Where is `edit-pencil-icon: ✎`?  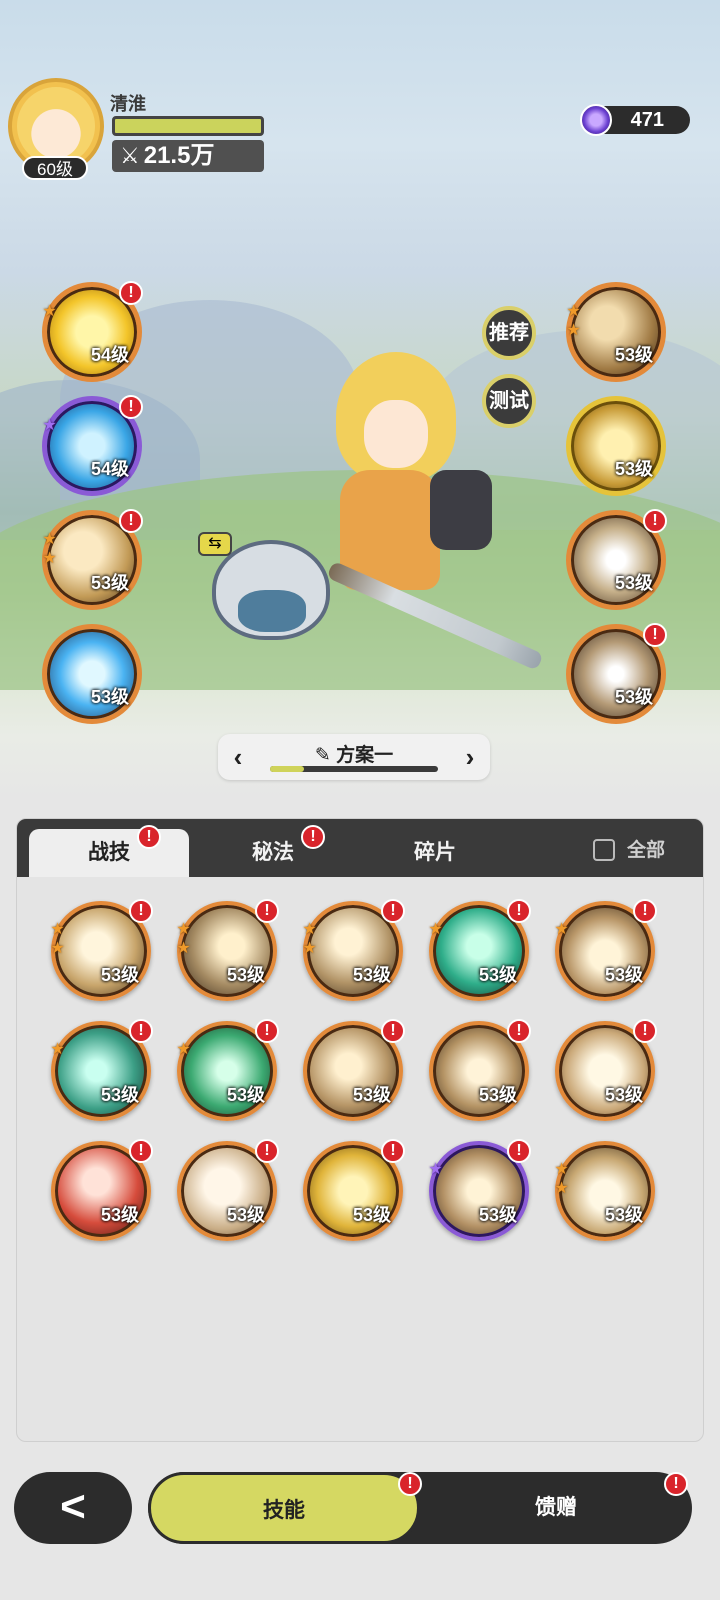 edit-pencil-icon: ✎ is located at coordinates (322, 755).